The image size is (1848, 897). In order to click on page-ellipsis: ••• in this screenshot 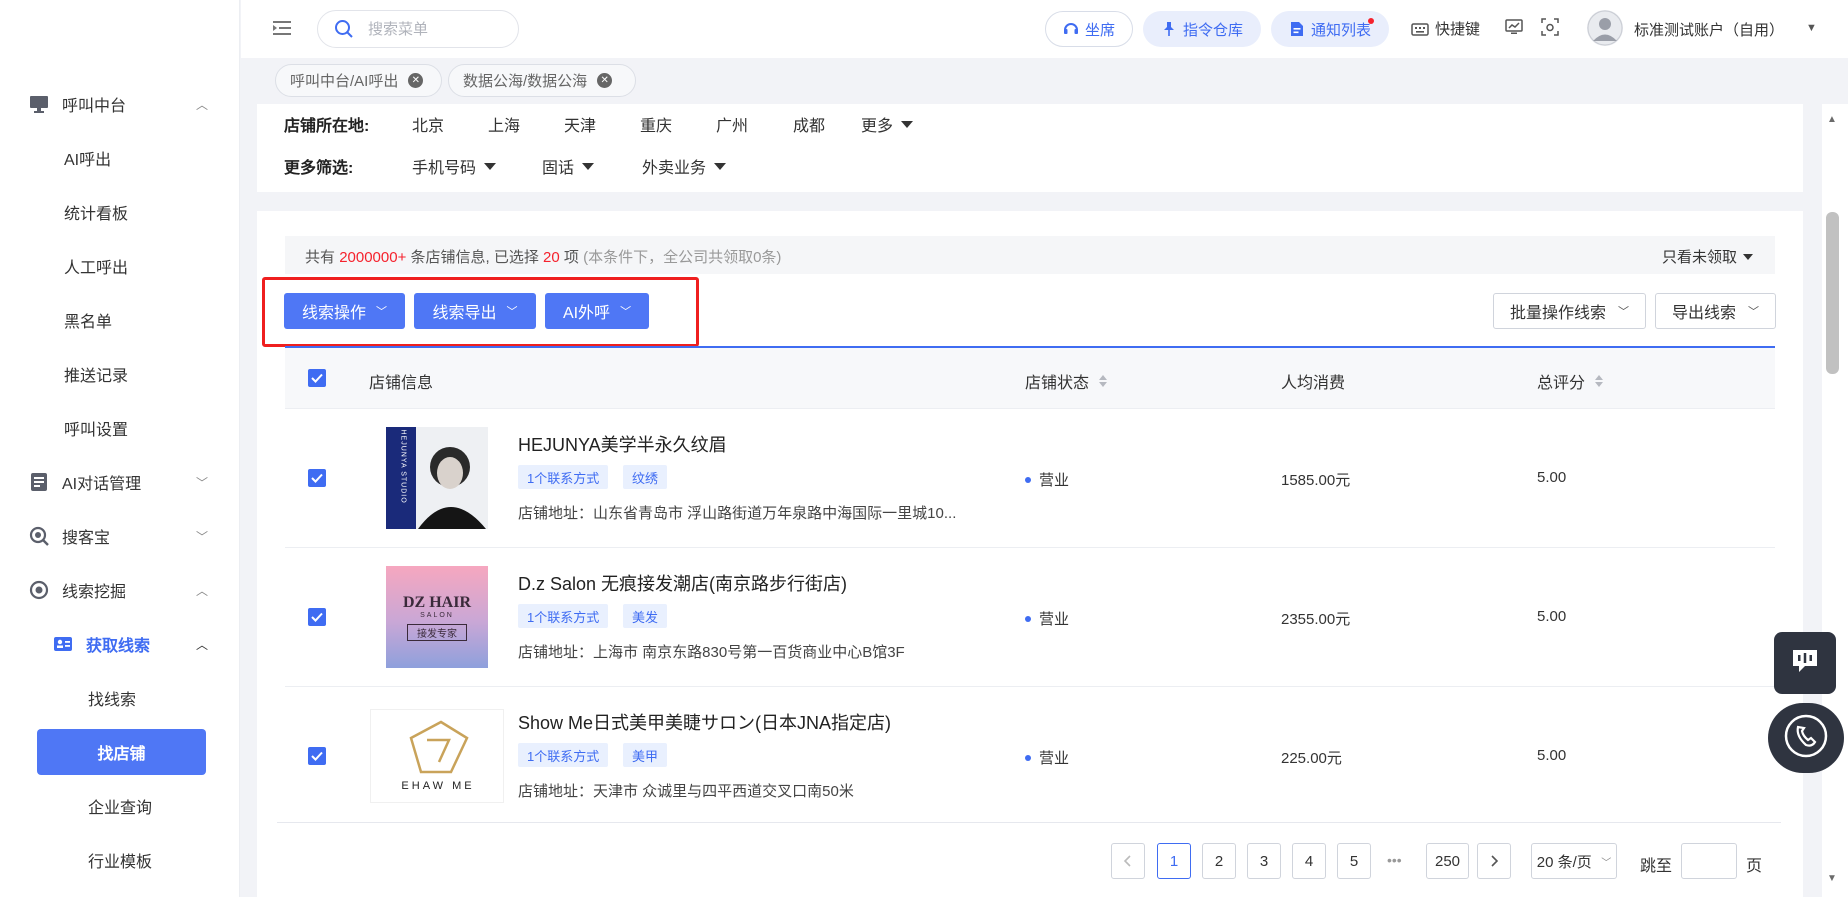, I will do `click(1394, 860)`.